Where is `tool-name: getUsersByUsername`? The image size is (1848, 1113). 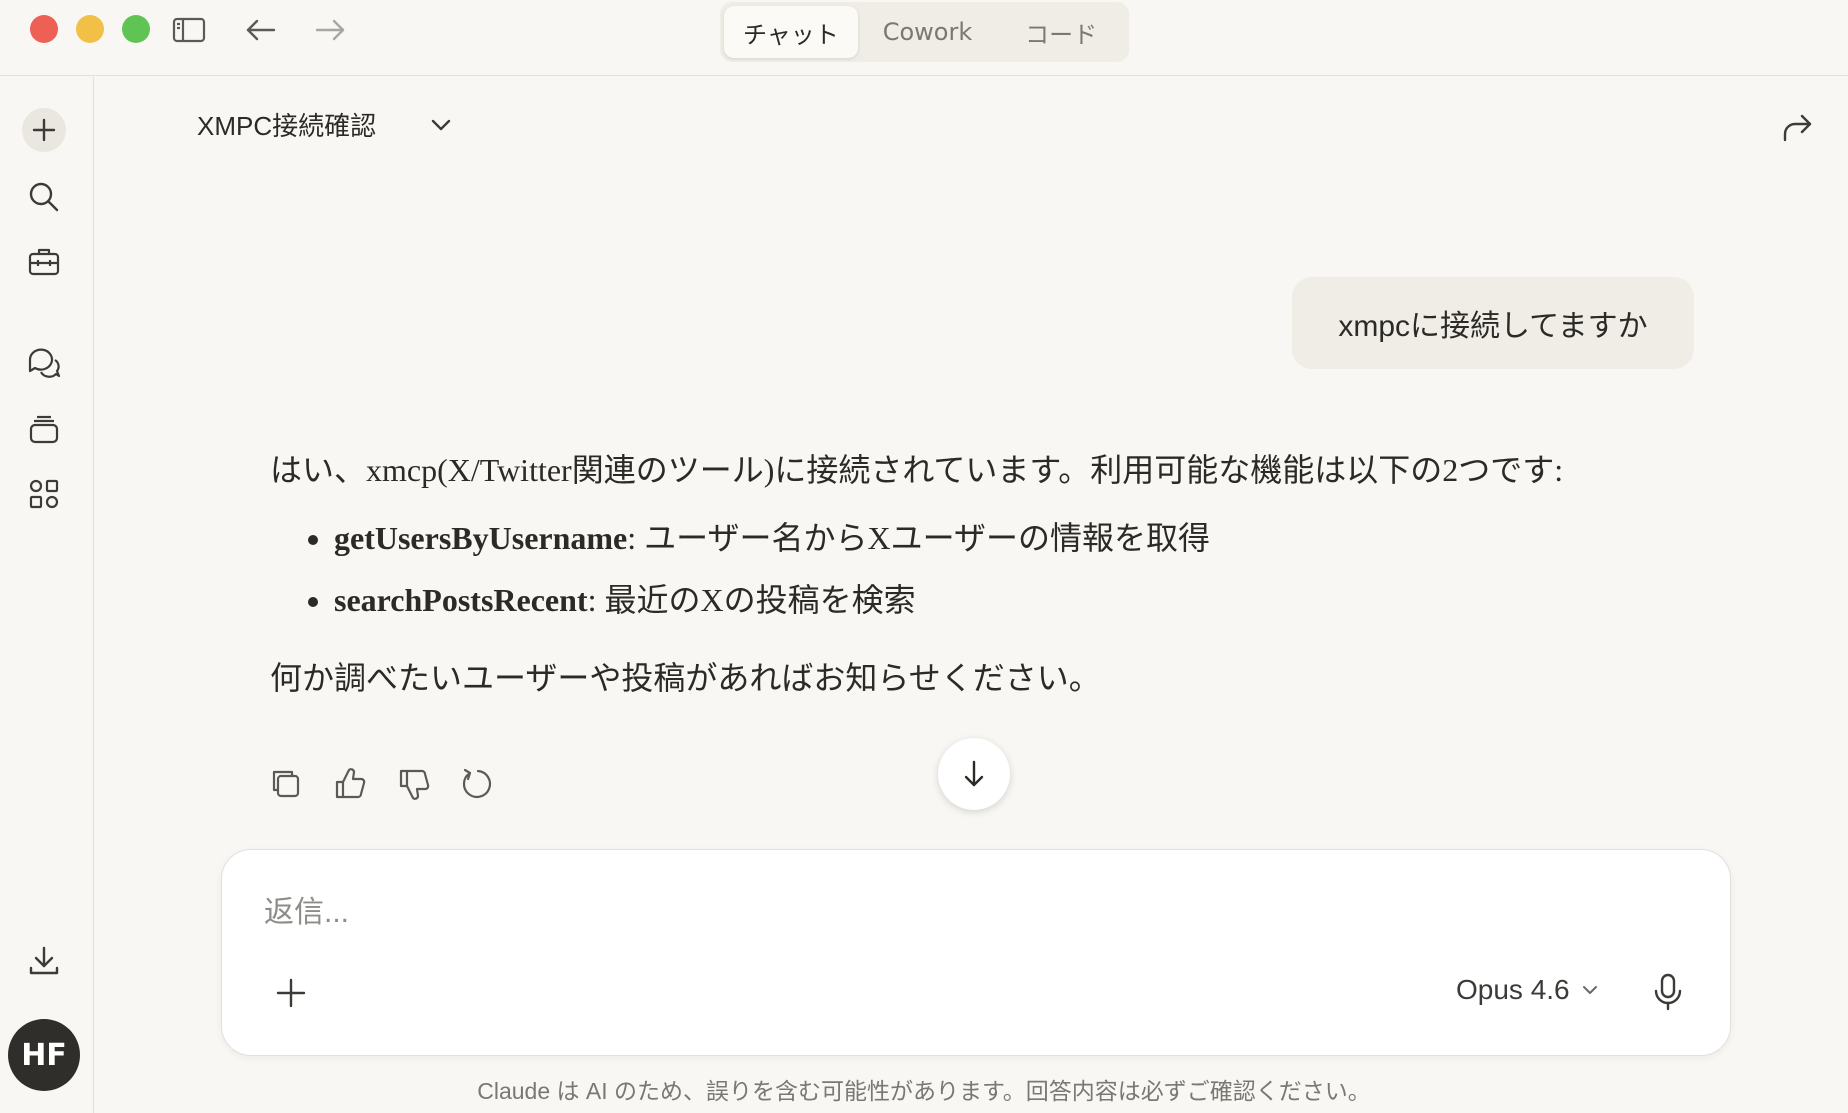 tool-name: getUsersByUsername is located at coordinates (481, 538).